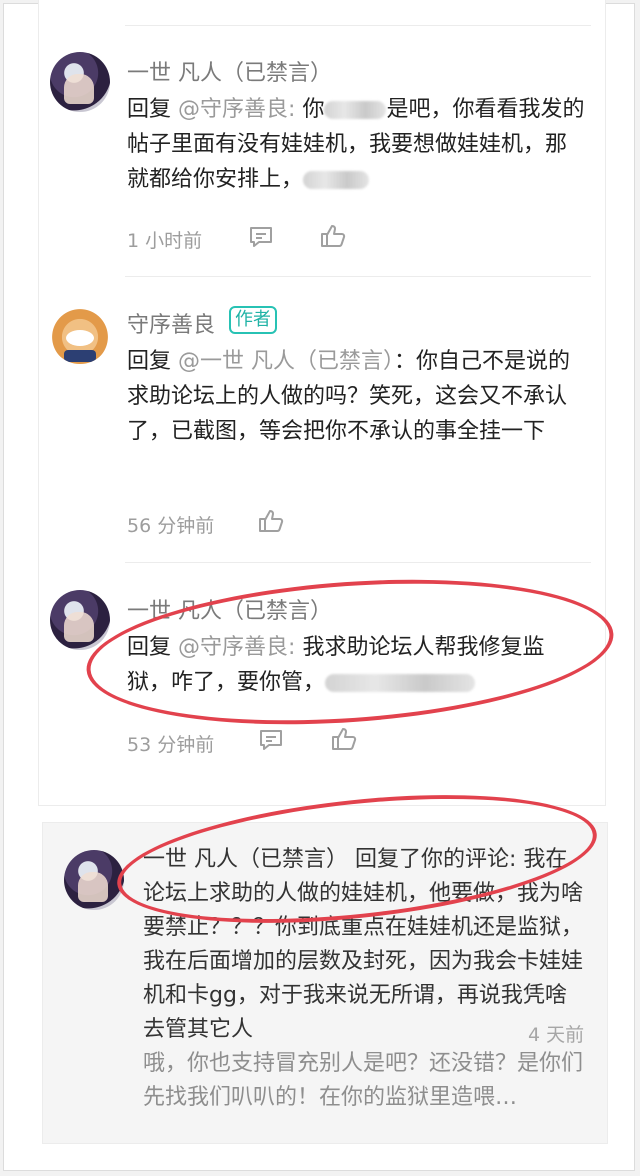 The image size is (640, 1176). I want to click on notification-action: 回复了你的评论:, so click(436, 859).